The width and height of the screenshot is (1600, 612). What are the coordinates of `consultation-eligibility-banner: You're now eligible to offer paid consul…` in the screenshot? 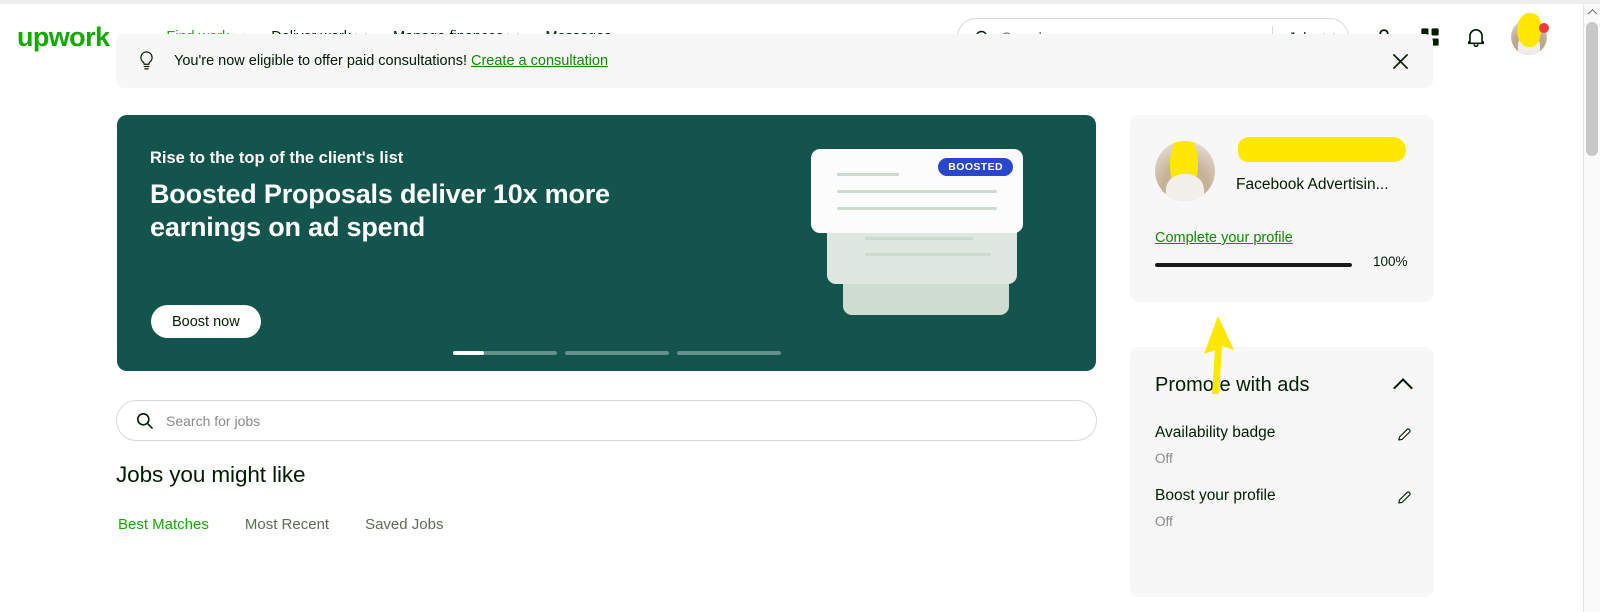 It's located at (774, 61).